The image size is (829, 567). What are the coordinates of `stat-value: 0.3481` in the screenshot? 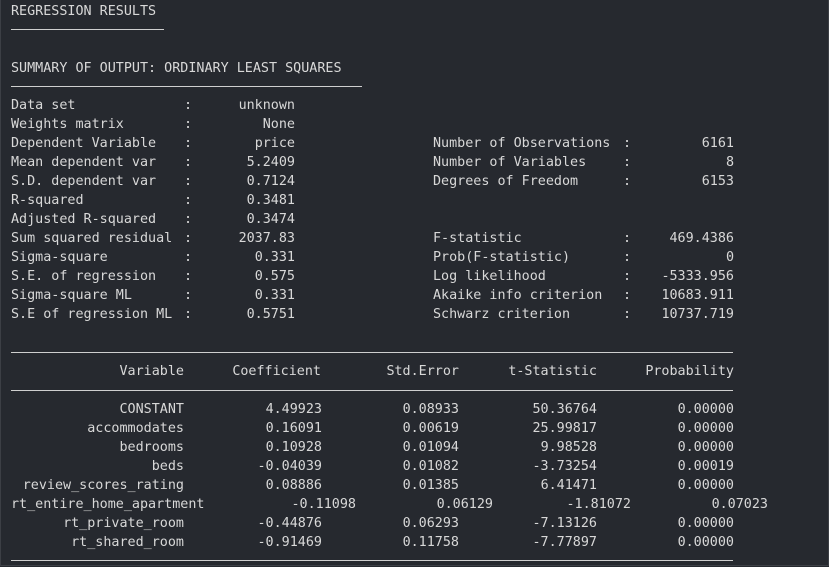 It's located at (270, 200).